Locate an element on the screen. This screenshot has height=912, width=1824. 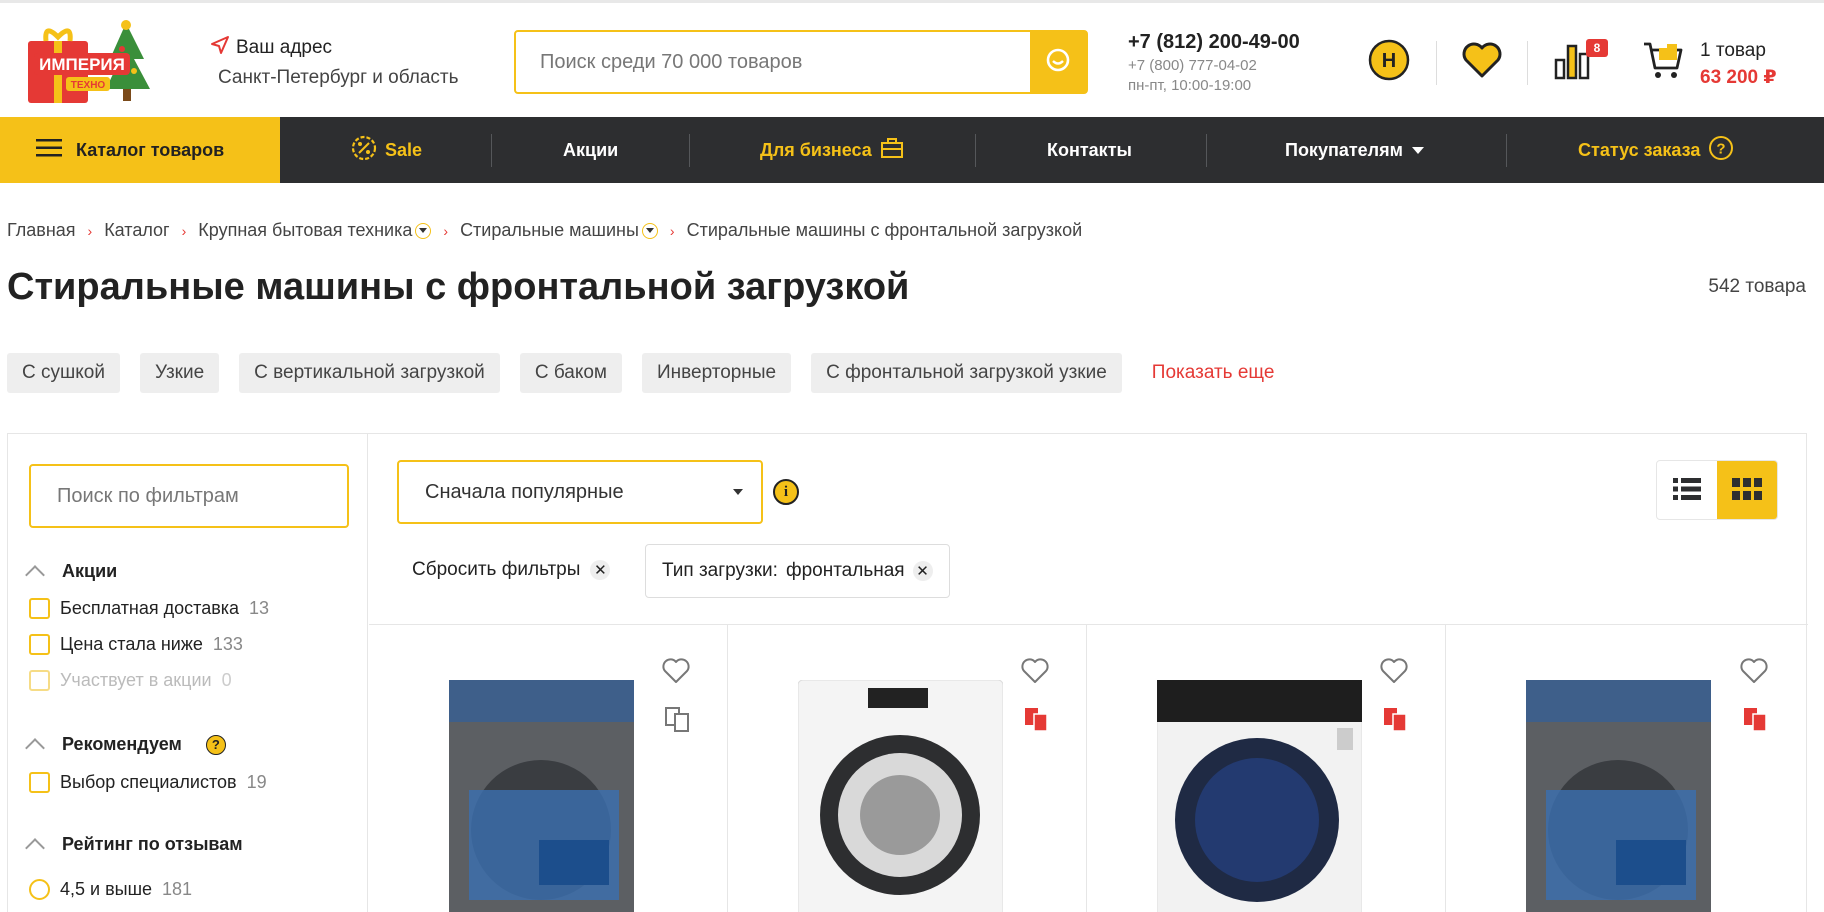
chip-top-loading: С вертикальной загрузкой is located at coordinates (369, 373).